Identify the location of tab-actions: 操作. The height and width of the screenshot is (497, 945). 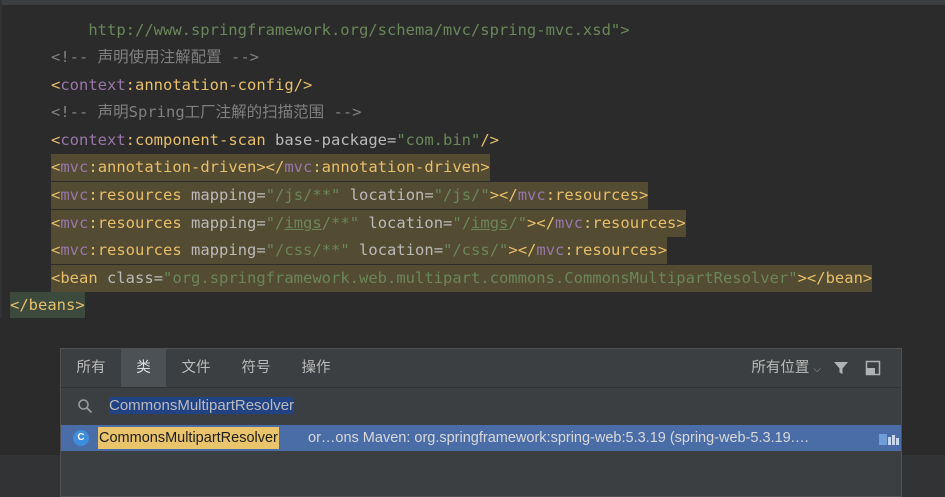
(316, 368).